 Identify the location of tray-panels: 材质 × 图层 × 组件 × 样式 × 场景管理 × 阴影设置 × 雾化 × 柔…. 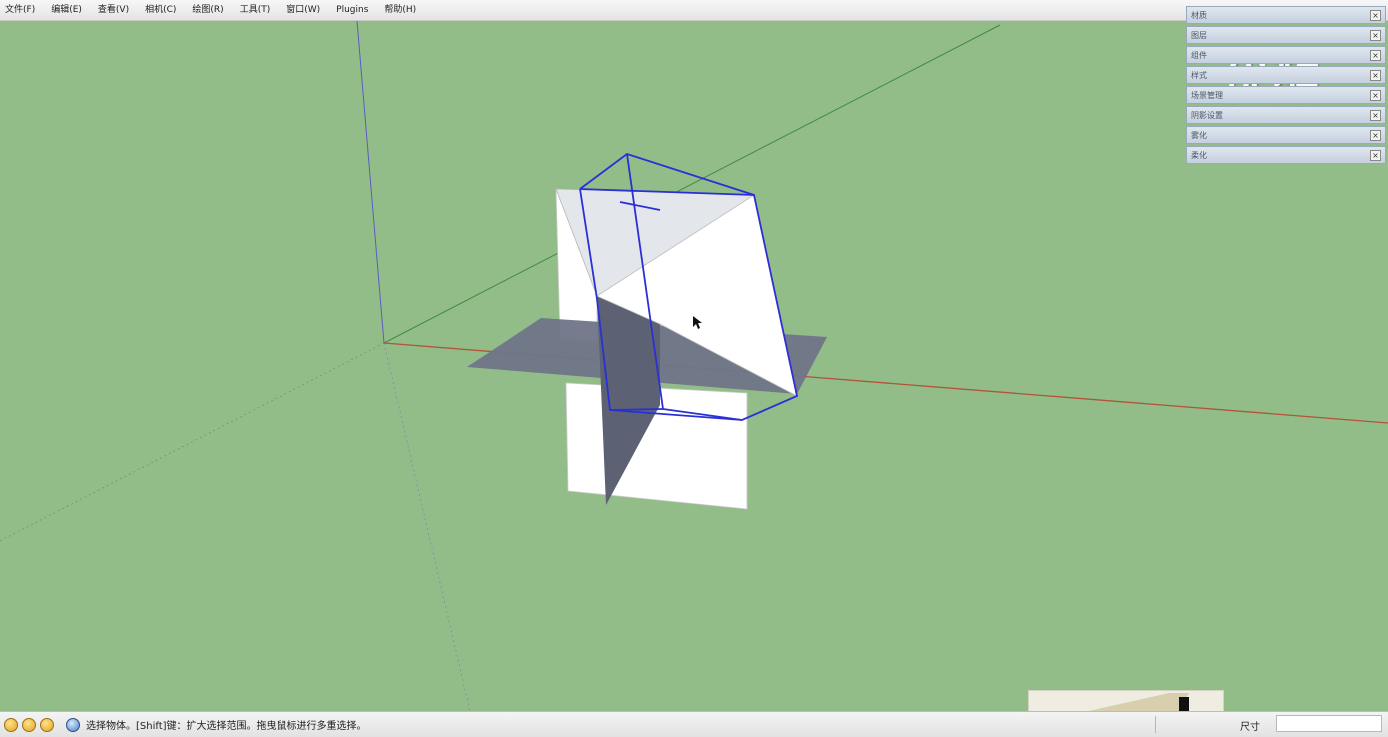
(1286, 86).